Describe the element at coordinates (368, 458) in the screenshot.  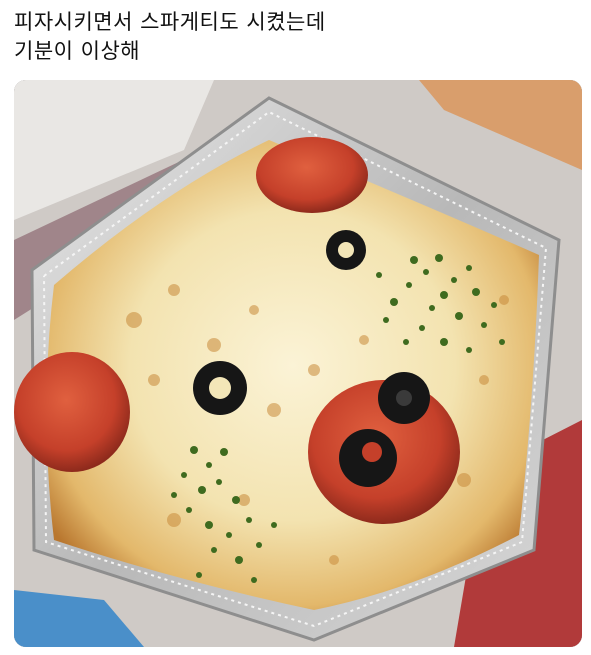
I see `olive-right-lower` at that location.